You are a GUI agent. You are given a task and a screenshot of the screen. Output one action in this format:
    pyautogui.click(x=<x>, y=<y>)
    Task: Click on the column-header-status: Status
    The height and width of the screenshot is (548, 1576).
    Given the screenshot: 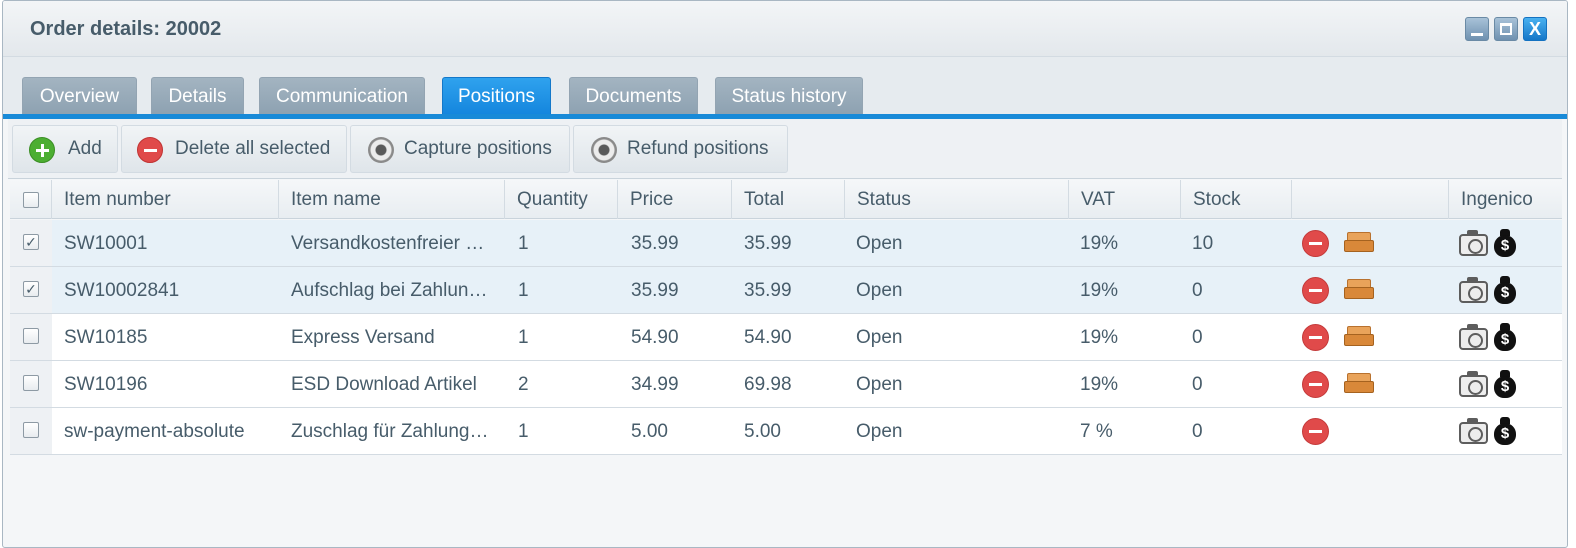 What is the action you would take?
    pyautogui.click(x=957, y=199)
    